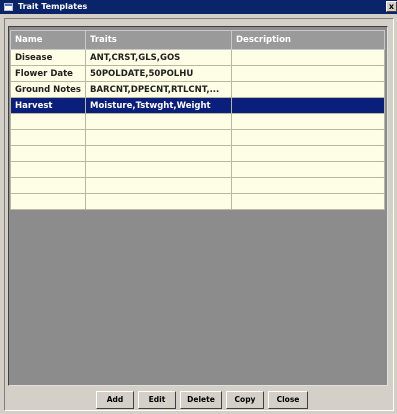 The image size is (397, 414). What do you see at coordinates (245, 400) in the screenshot?
I see `copy-button: Copy` at bounding box center [245, 400].